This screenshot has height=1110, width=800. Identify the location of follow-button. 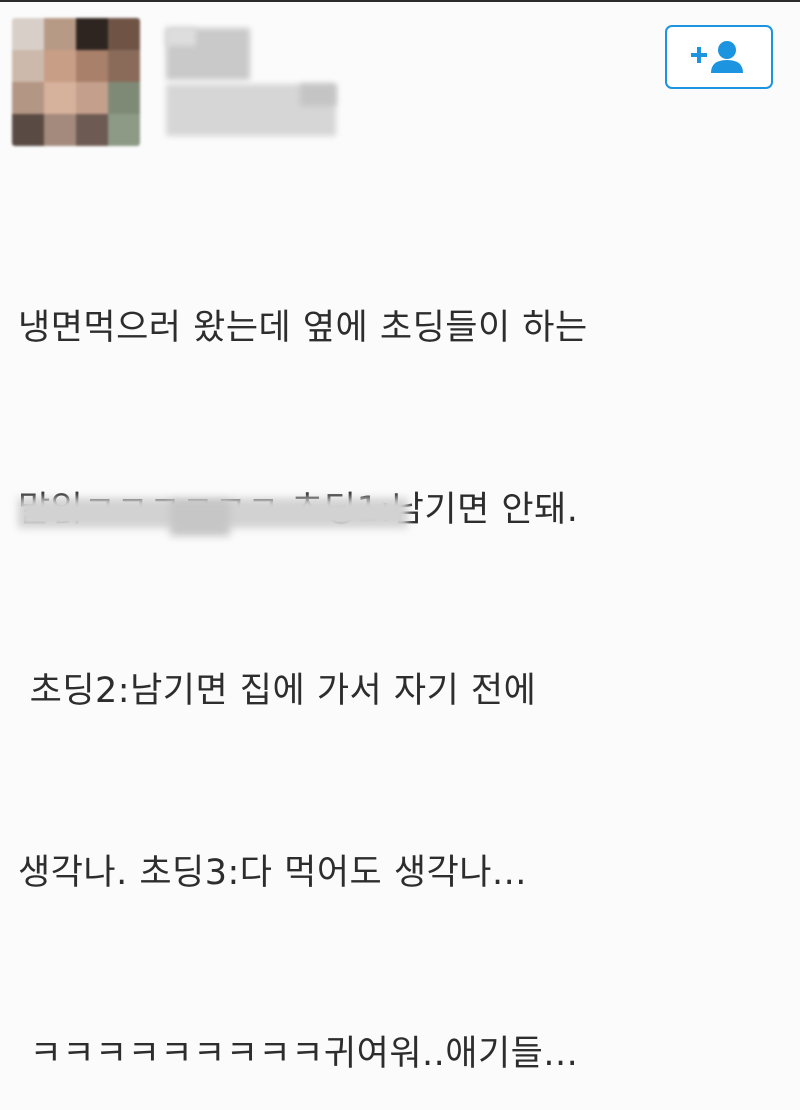
(719, 57).